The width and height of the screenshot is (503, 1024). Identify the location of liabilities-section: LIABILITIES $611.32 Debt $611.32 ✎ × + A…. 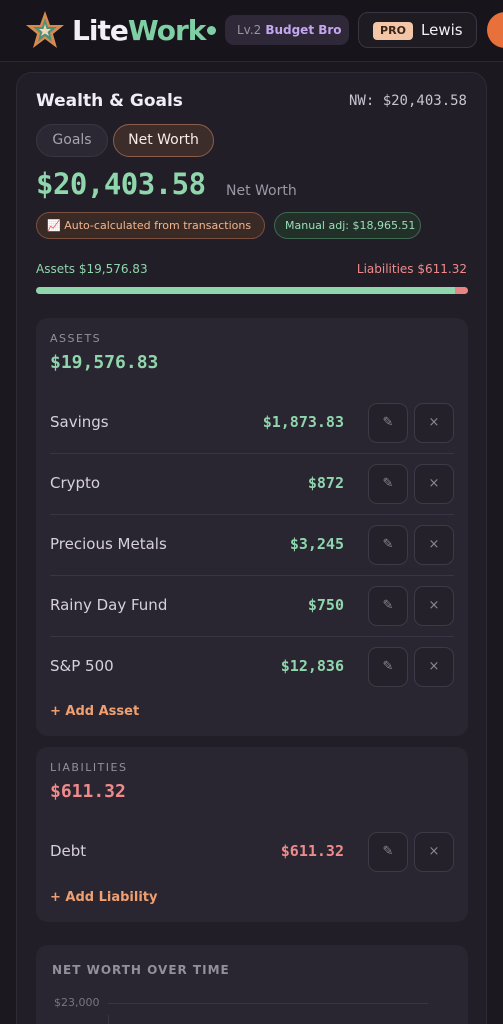
(252, 834).